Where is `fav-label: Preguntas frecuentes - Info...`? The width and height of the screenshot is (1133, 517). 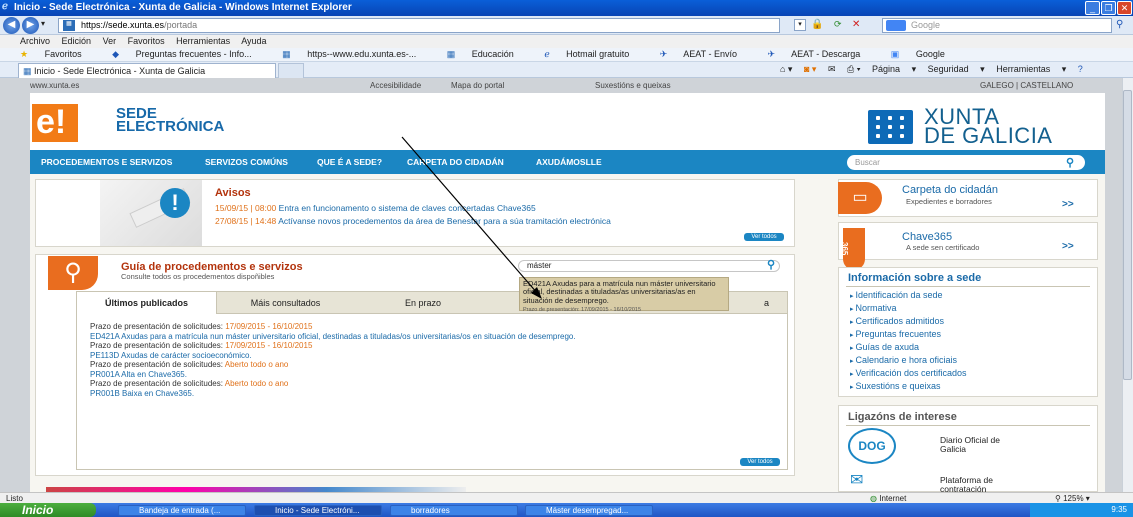 fav-label: Preguntas frecuentes - Info... is located at coordinates (193, 54).